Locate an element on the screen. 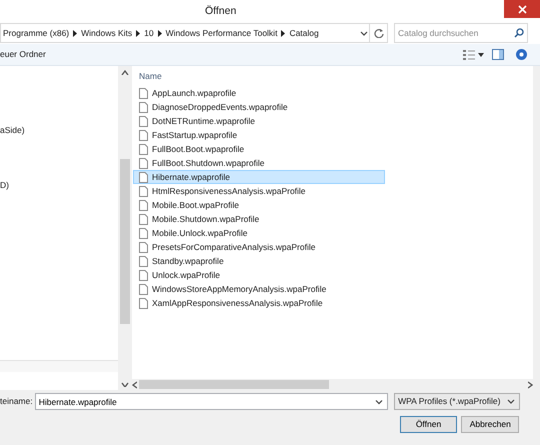 This screenshot has height=445, width=540. file-row: Hibernate.wpaprofile is located at coordinates (259, 177).